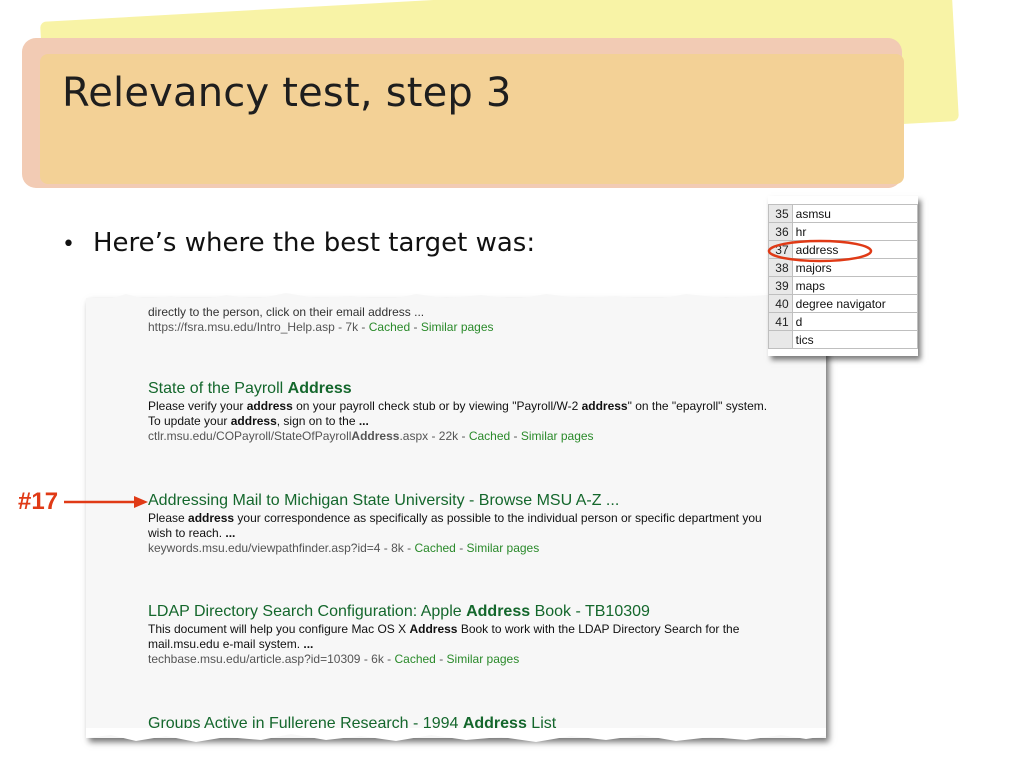 The width and height of the screenshot is (1024, 768). Describe the element at coordinates (780, 285) in the screenshot. I see `row-number: 39` at that location.